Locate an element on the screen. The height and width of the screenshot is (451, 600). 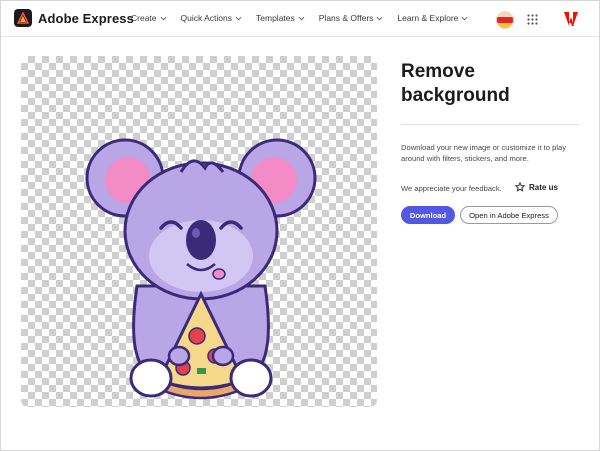
page-title: Remove background is located at coordinates (455, 83).